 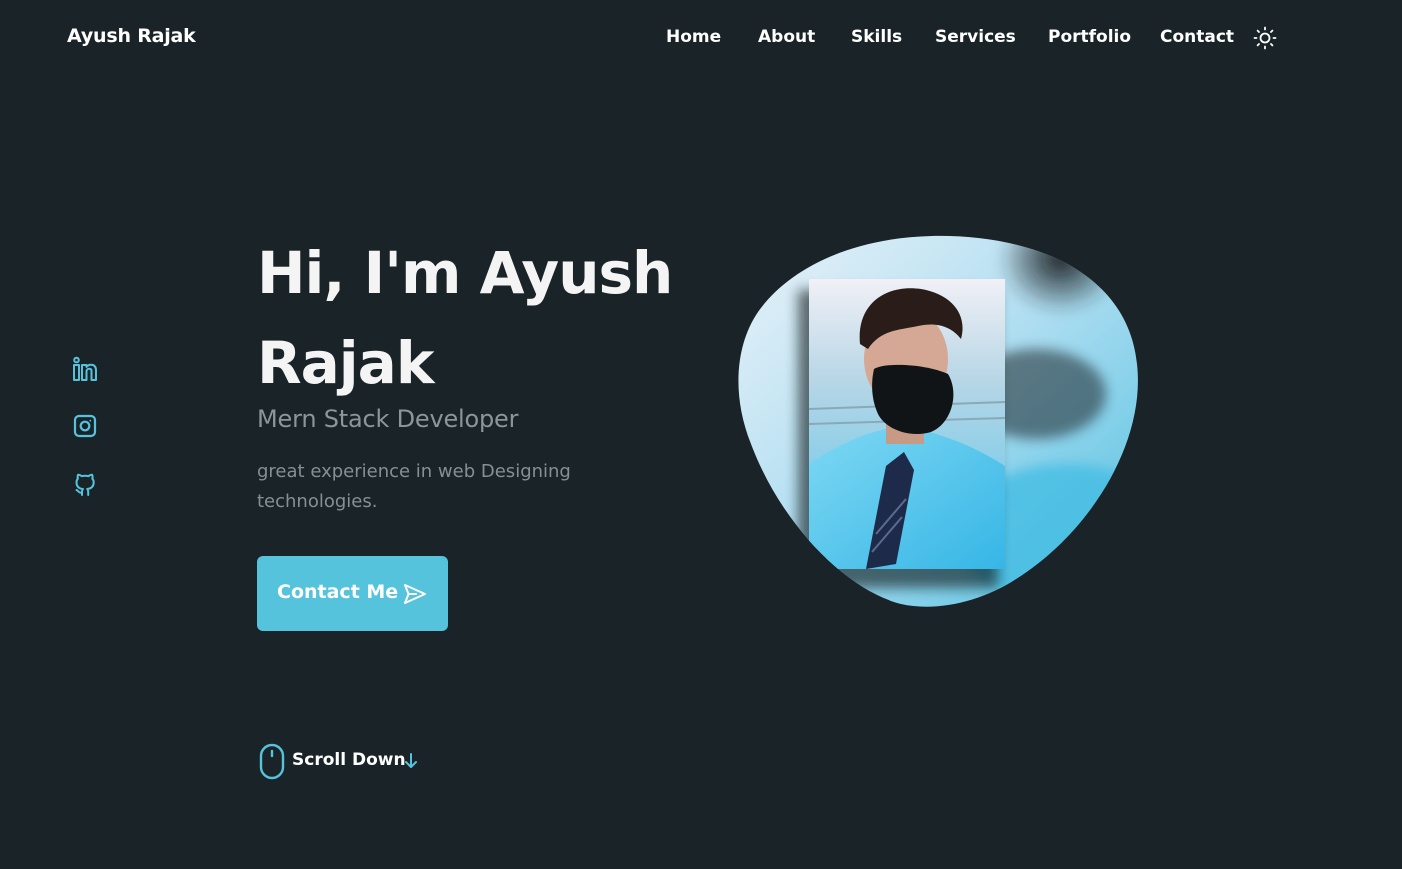 I want to click on nav-home: Home, so click(x=693, y=37).